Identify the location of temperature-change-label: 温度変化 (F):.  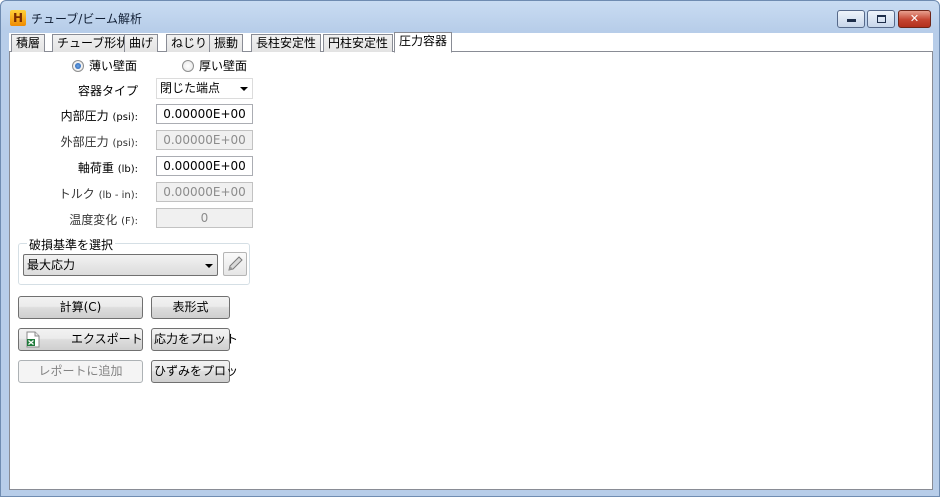
(103, 219).